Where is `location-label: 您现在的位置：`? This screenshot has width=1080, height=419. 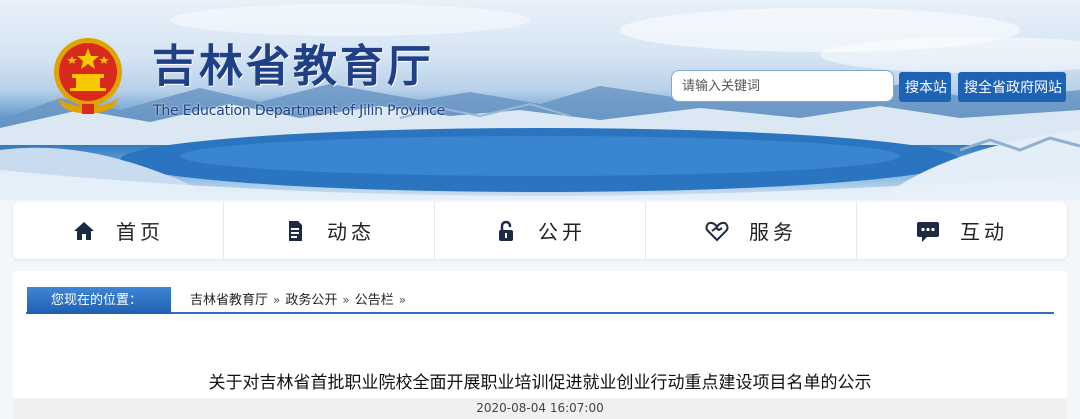
location-label: 您现在的位置： is located at coordinates (99, 300).